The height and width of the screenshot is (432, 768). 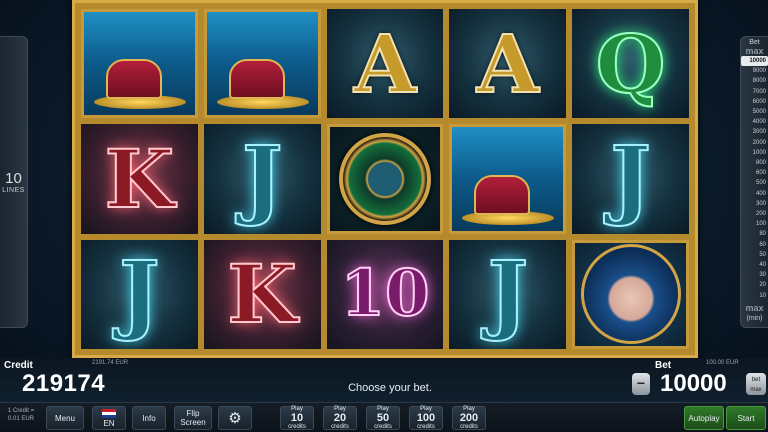 I want to click on play-credits-button: Play 200 credits, so click(x=469, y=418).